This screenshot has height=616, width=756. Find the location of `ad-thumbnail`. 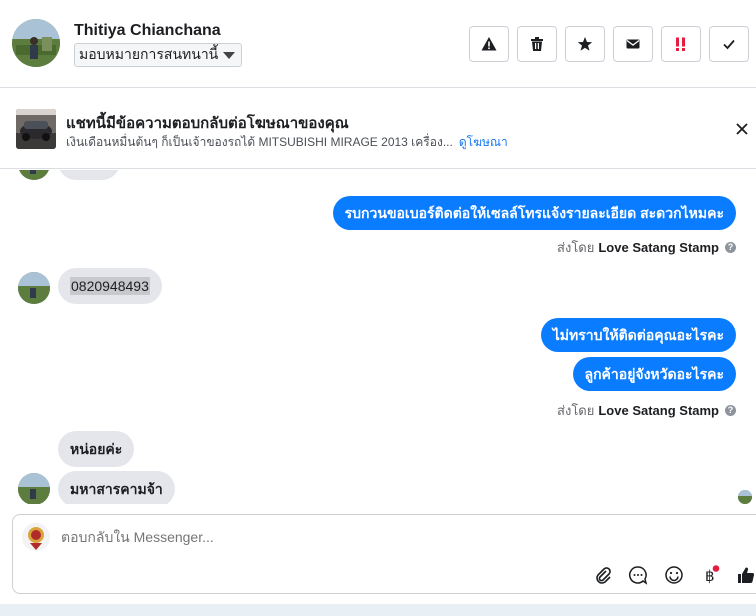

ad-thumbnail is located at coordinates (36, 129).